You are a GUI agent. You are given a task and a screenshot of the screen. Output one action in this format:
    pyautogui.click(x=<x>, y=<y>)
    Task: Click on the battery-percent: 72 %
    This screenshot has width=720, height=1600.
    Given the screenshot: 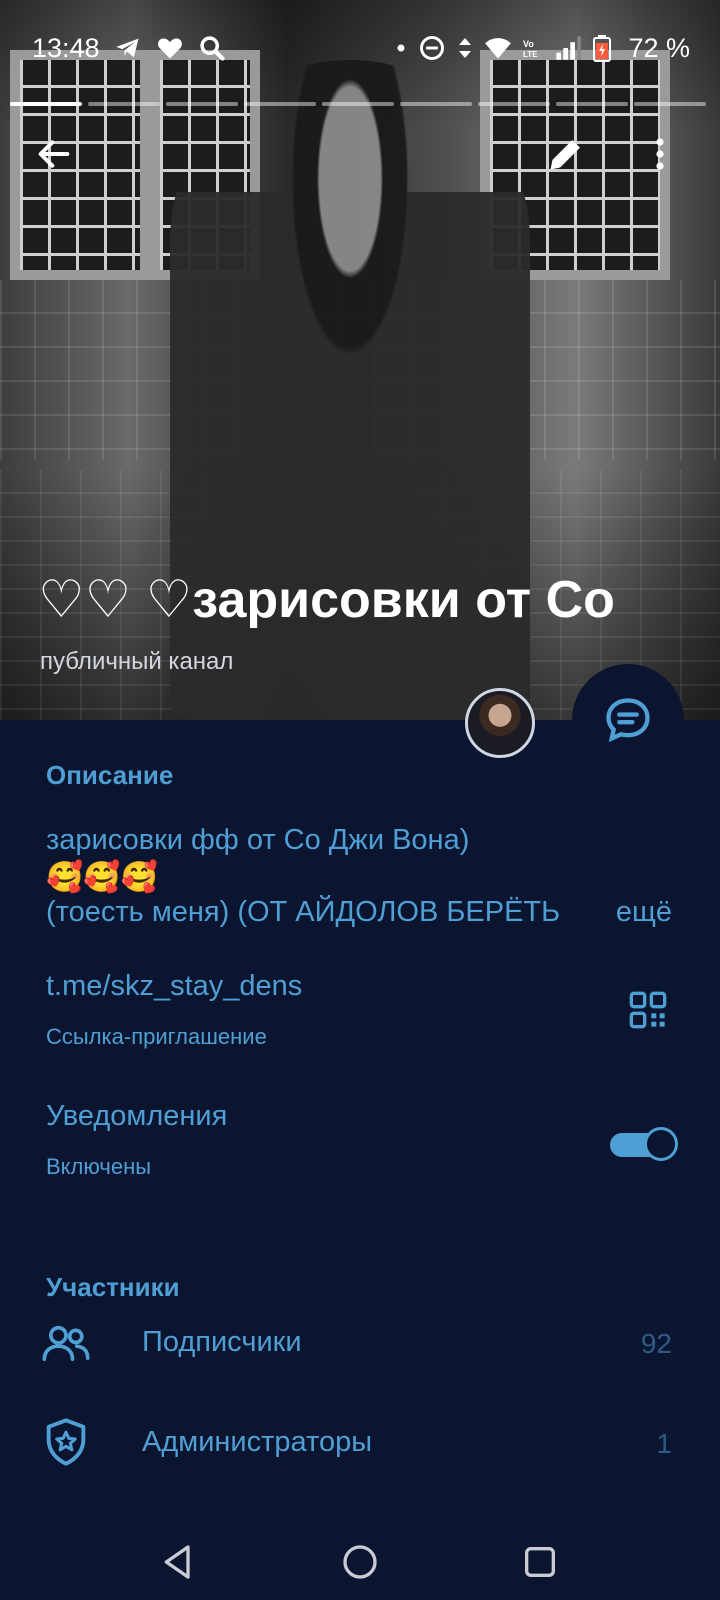 What is the action you would take?
    pyautogui.click(x=659, y=47)
    